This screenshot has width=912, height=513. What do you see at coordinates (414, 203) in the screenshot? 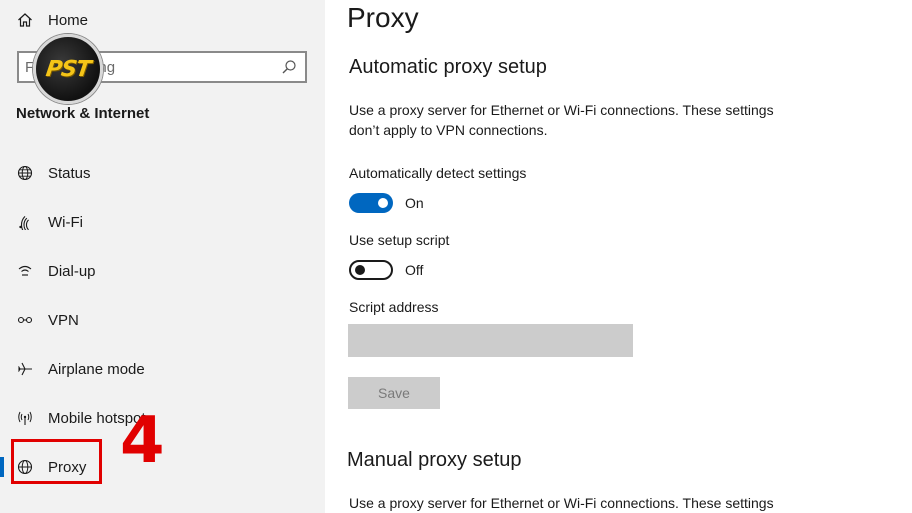
I see `auto-detect-state: On` at bounding box center [414, 203].